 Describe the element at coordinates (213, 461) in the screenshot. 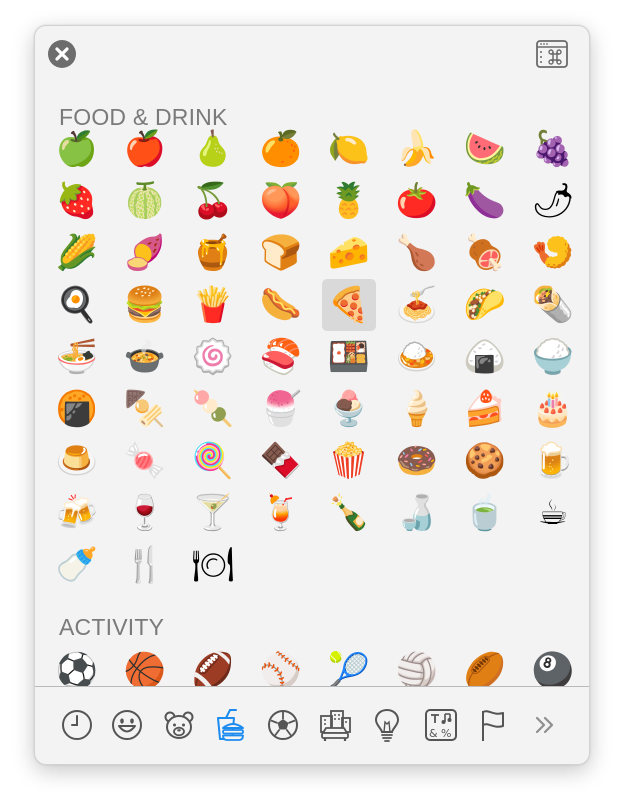

I see `emoji-lollipop: 🍭` at that location.